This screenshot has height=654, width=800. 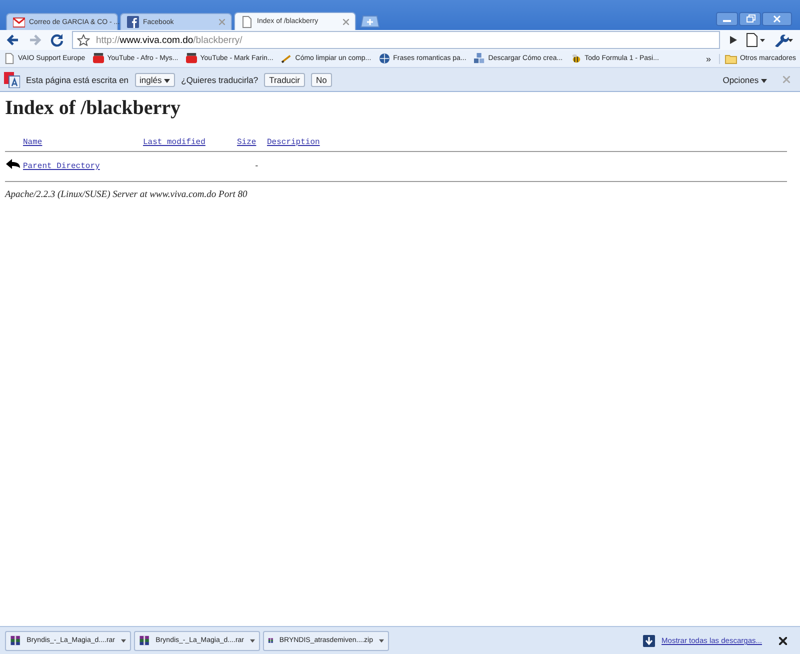 I want to click on directory-link: Parent Directory, so click(x=61, y=166).